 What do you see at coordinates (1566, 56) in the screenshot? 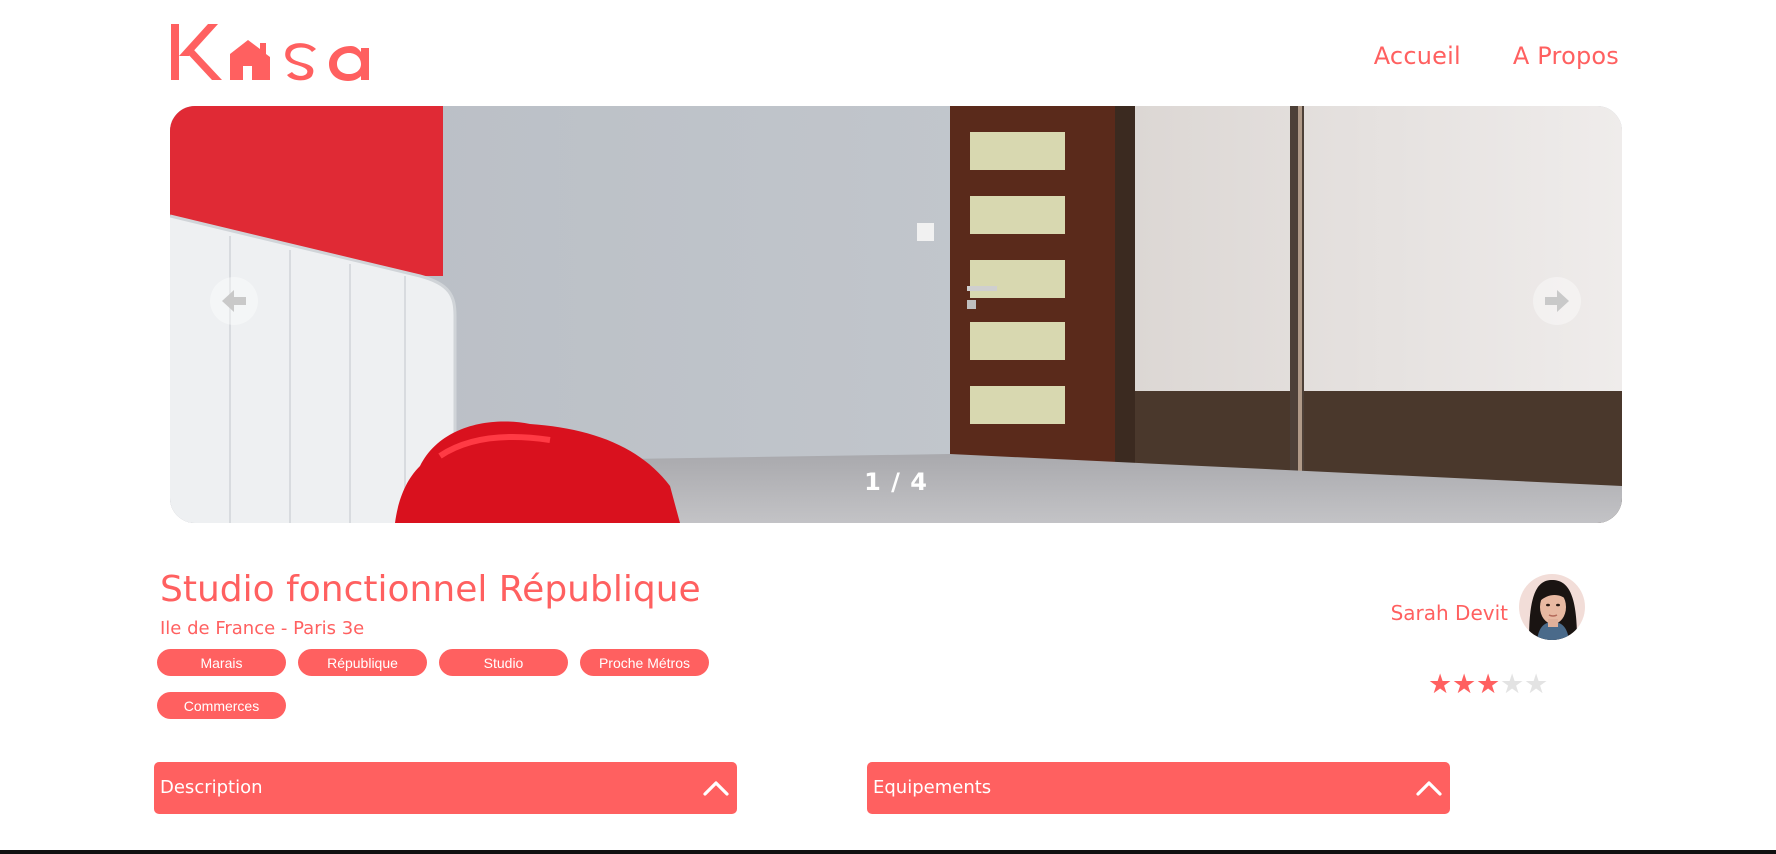
I see `nav-about-link: A Propos` at bounding box center [1566, 56].